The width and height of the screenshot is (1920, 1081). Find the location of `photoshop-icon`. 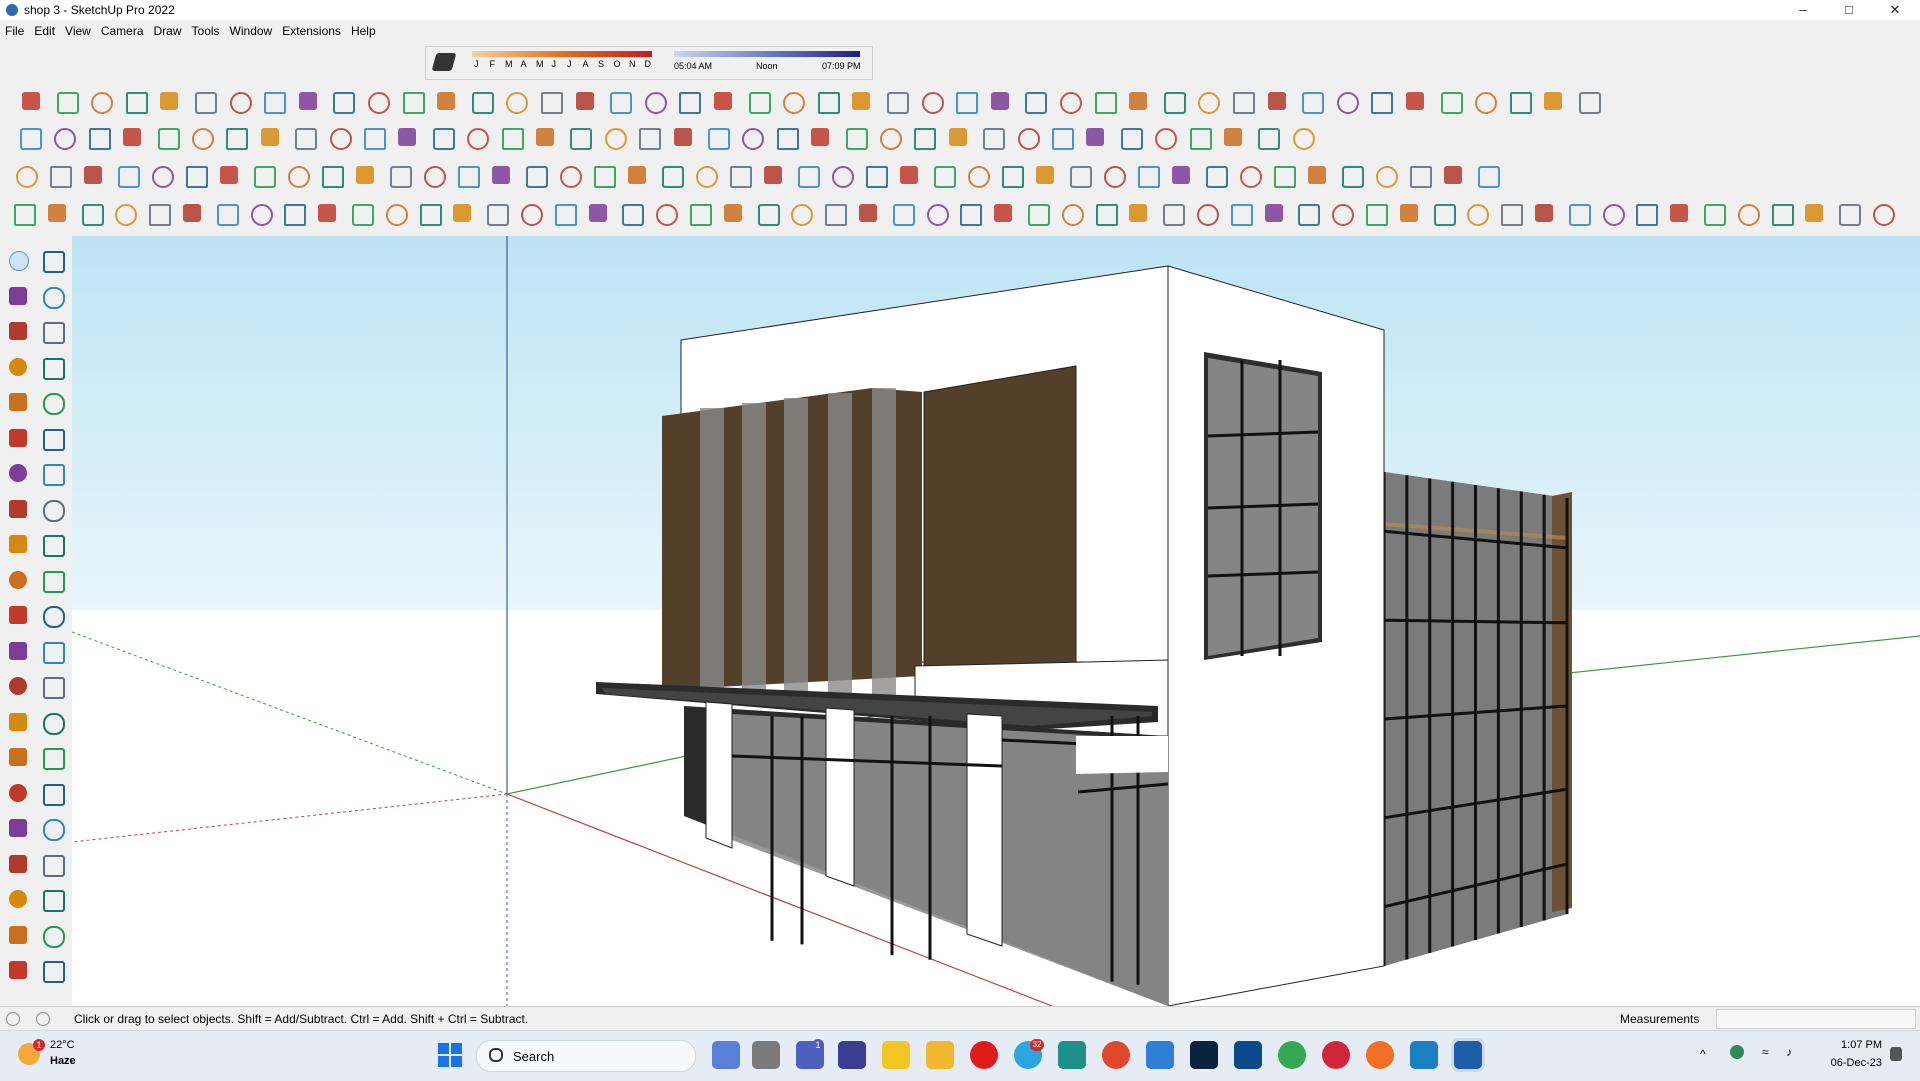

photoshop-icon is located at coordinates (1204, 1055).